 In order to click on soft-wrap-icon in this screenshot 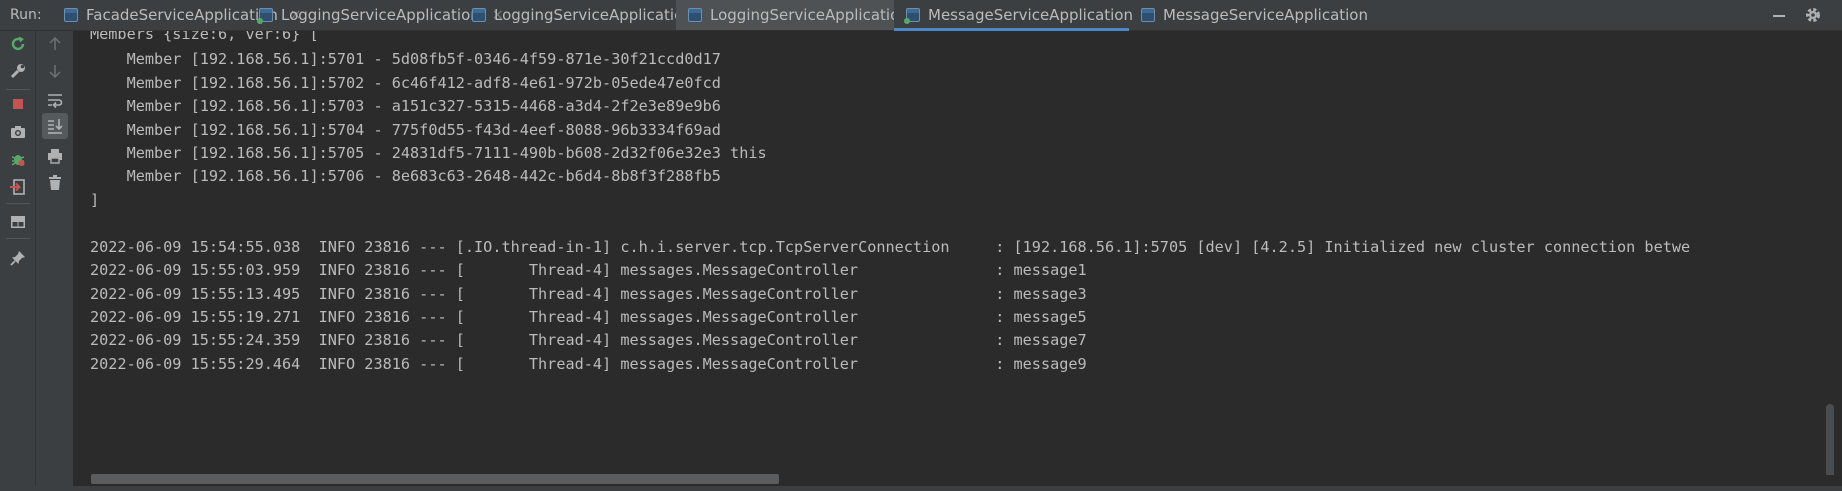, I will do `click(55, 100)`.